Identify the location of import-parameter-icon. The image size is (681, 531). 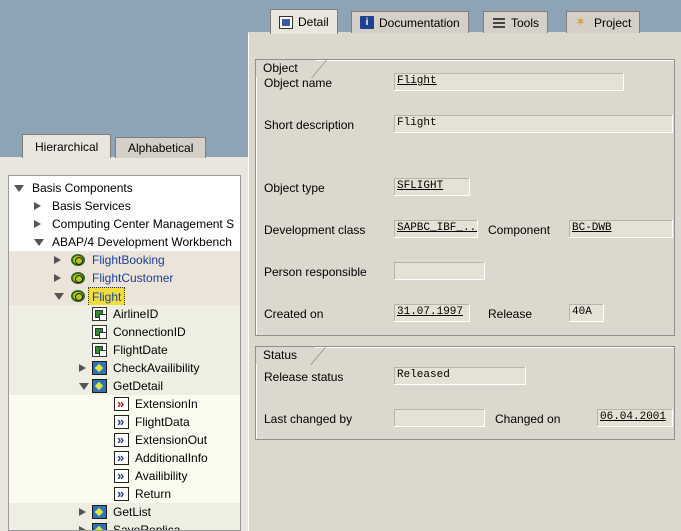
(121, 404).